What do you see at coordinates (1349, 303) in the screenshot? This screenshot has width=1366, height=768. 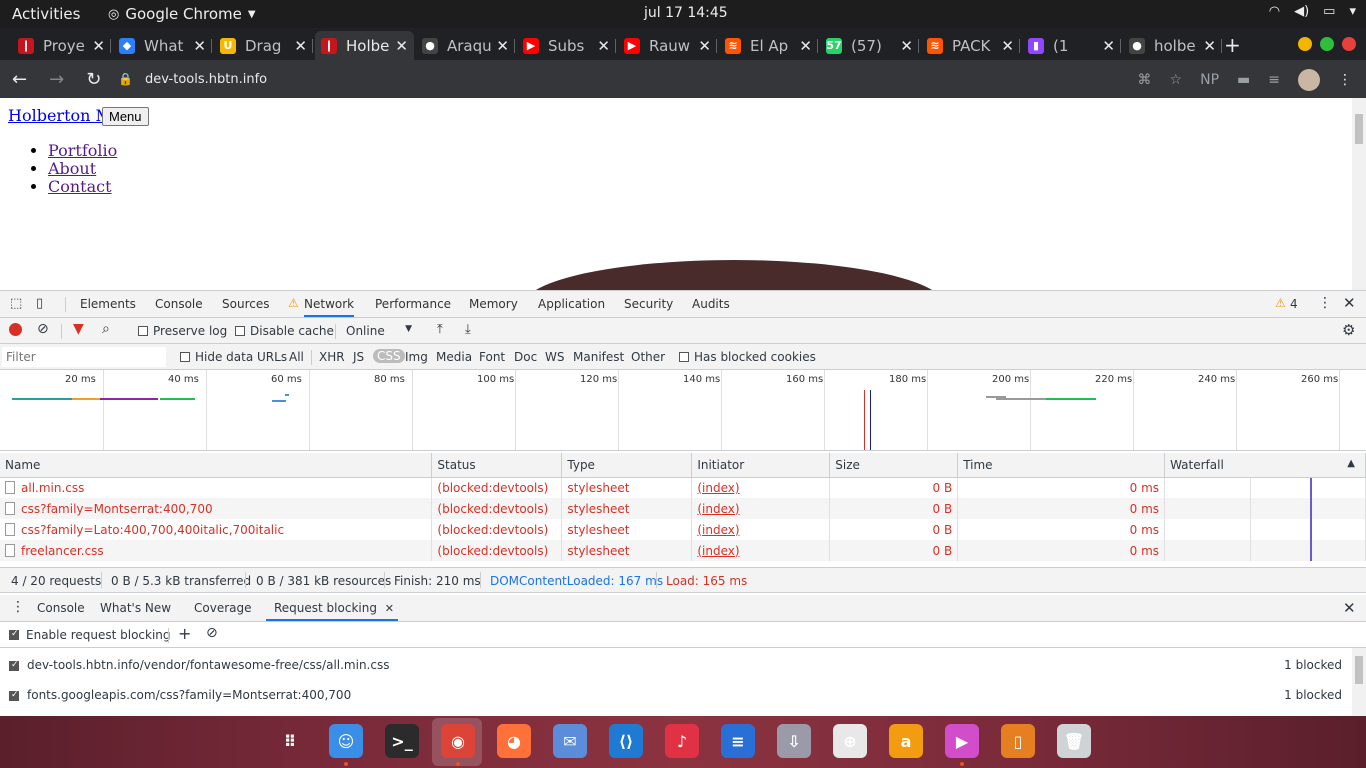 I see `close-devtools-icon: ✕` at bounding box center [1349, 303].